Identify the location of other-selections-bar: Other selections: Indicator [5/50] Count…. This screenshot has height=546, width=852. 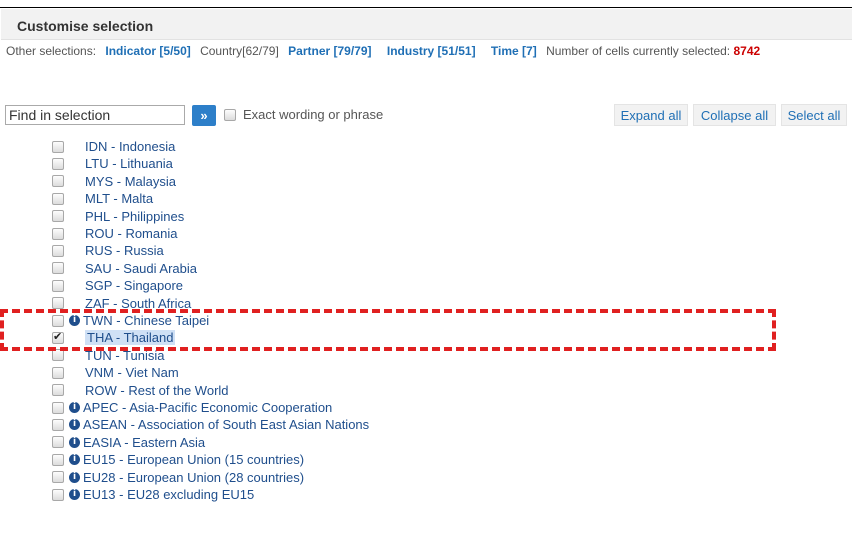
(383, 51).